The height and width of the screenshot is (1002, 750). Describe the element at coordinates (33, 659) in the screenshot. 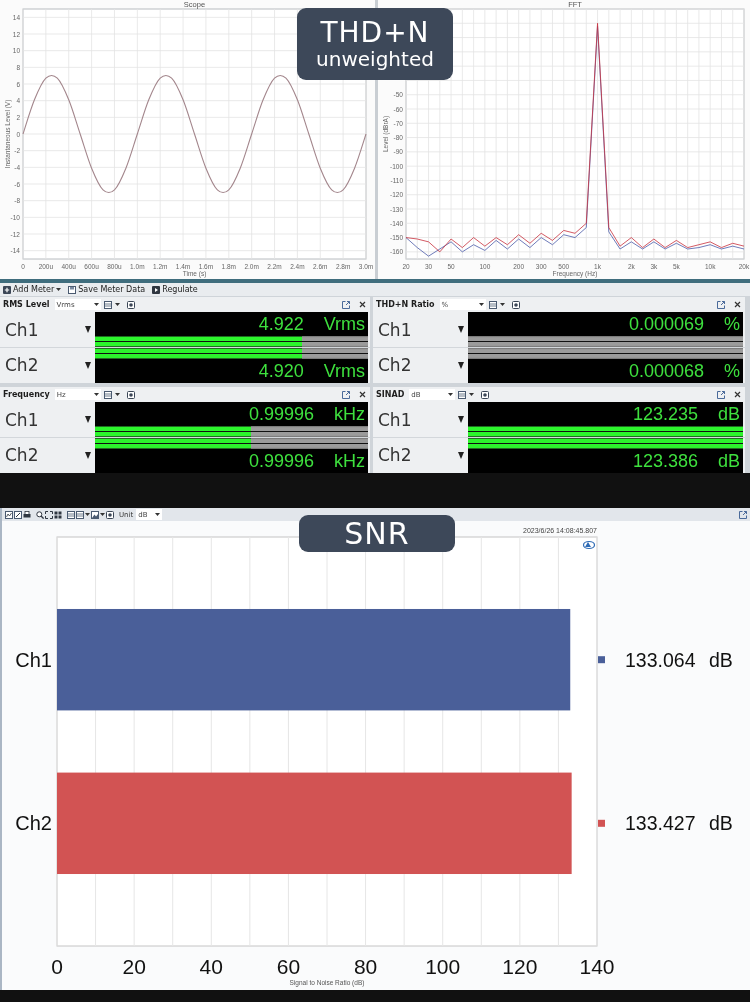

I see `category-label: Ch1` at that location.